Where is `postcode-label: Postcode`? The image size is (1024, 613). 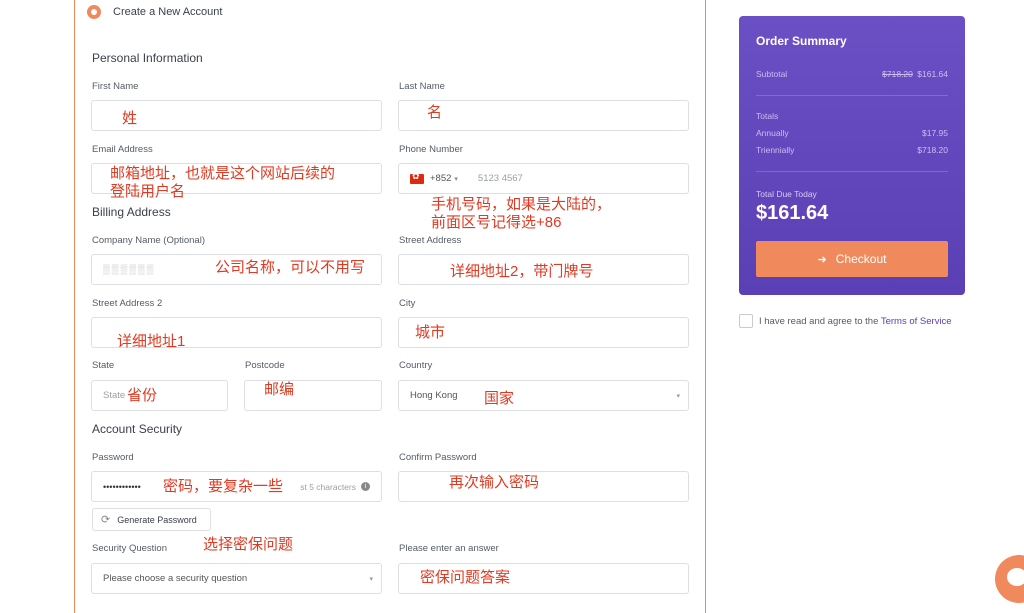 postcode-label: Postcode is located at coordinates (265, 365).